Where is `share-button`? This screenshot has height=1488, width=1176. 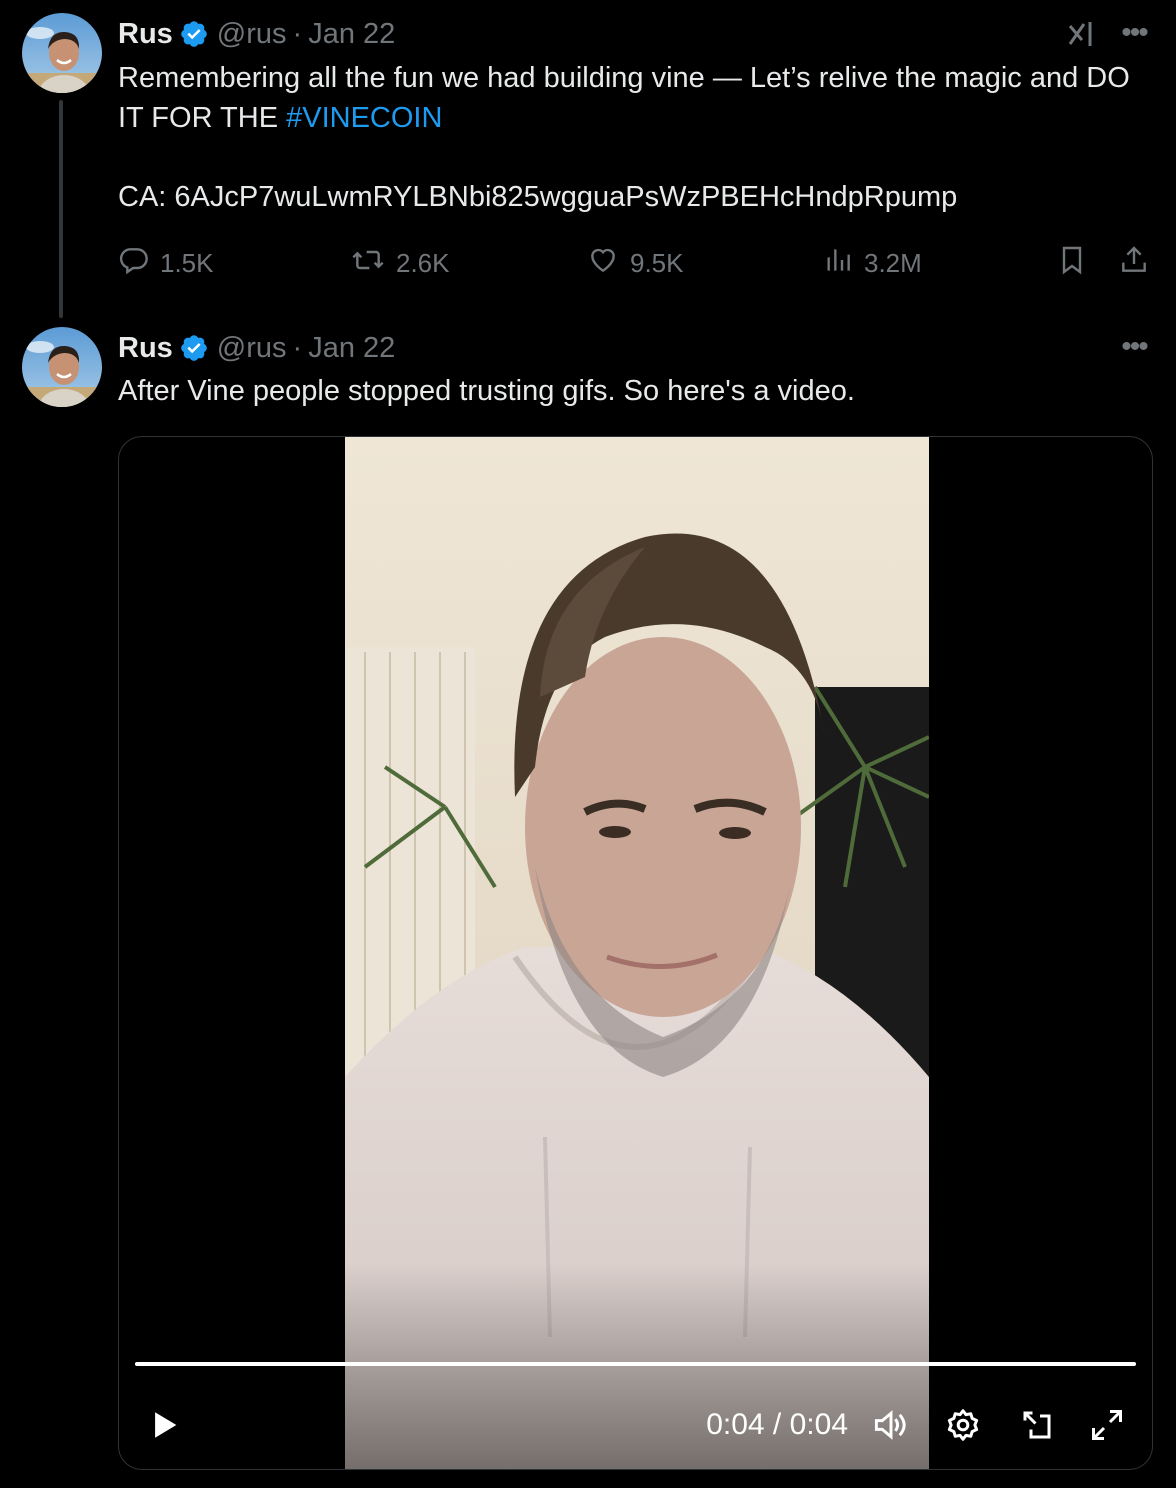 share-button is located at coordinates (1139, 263).